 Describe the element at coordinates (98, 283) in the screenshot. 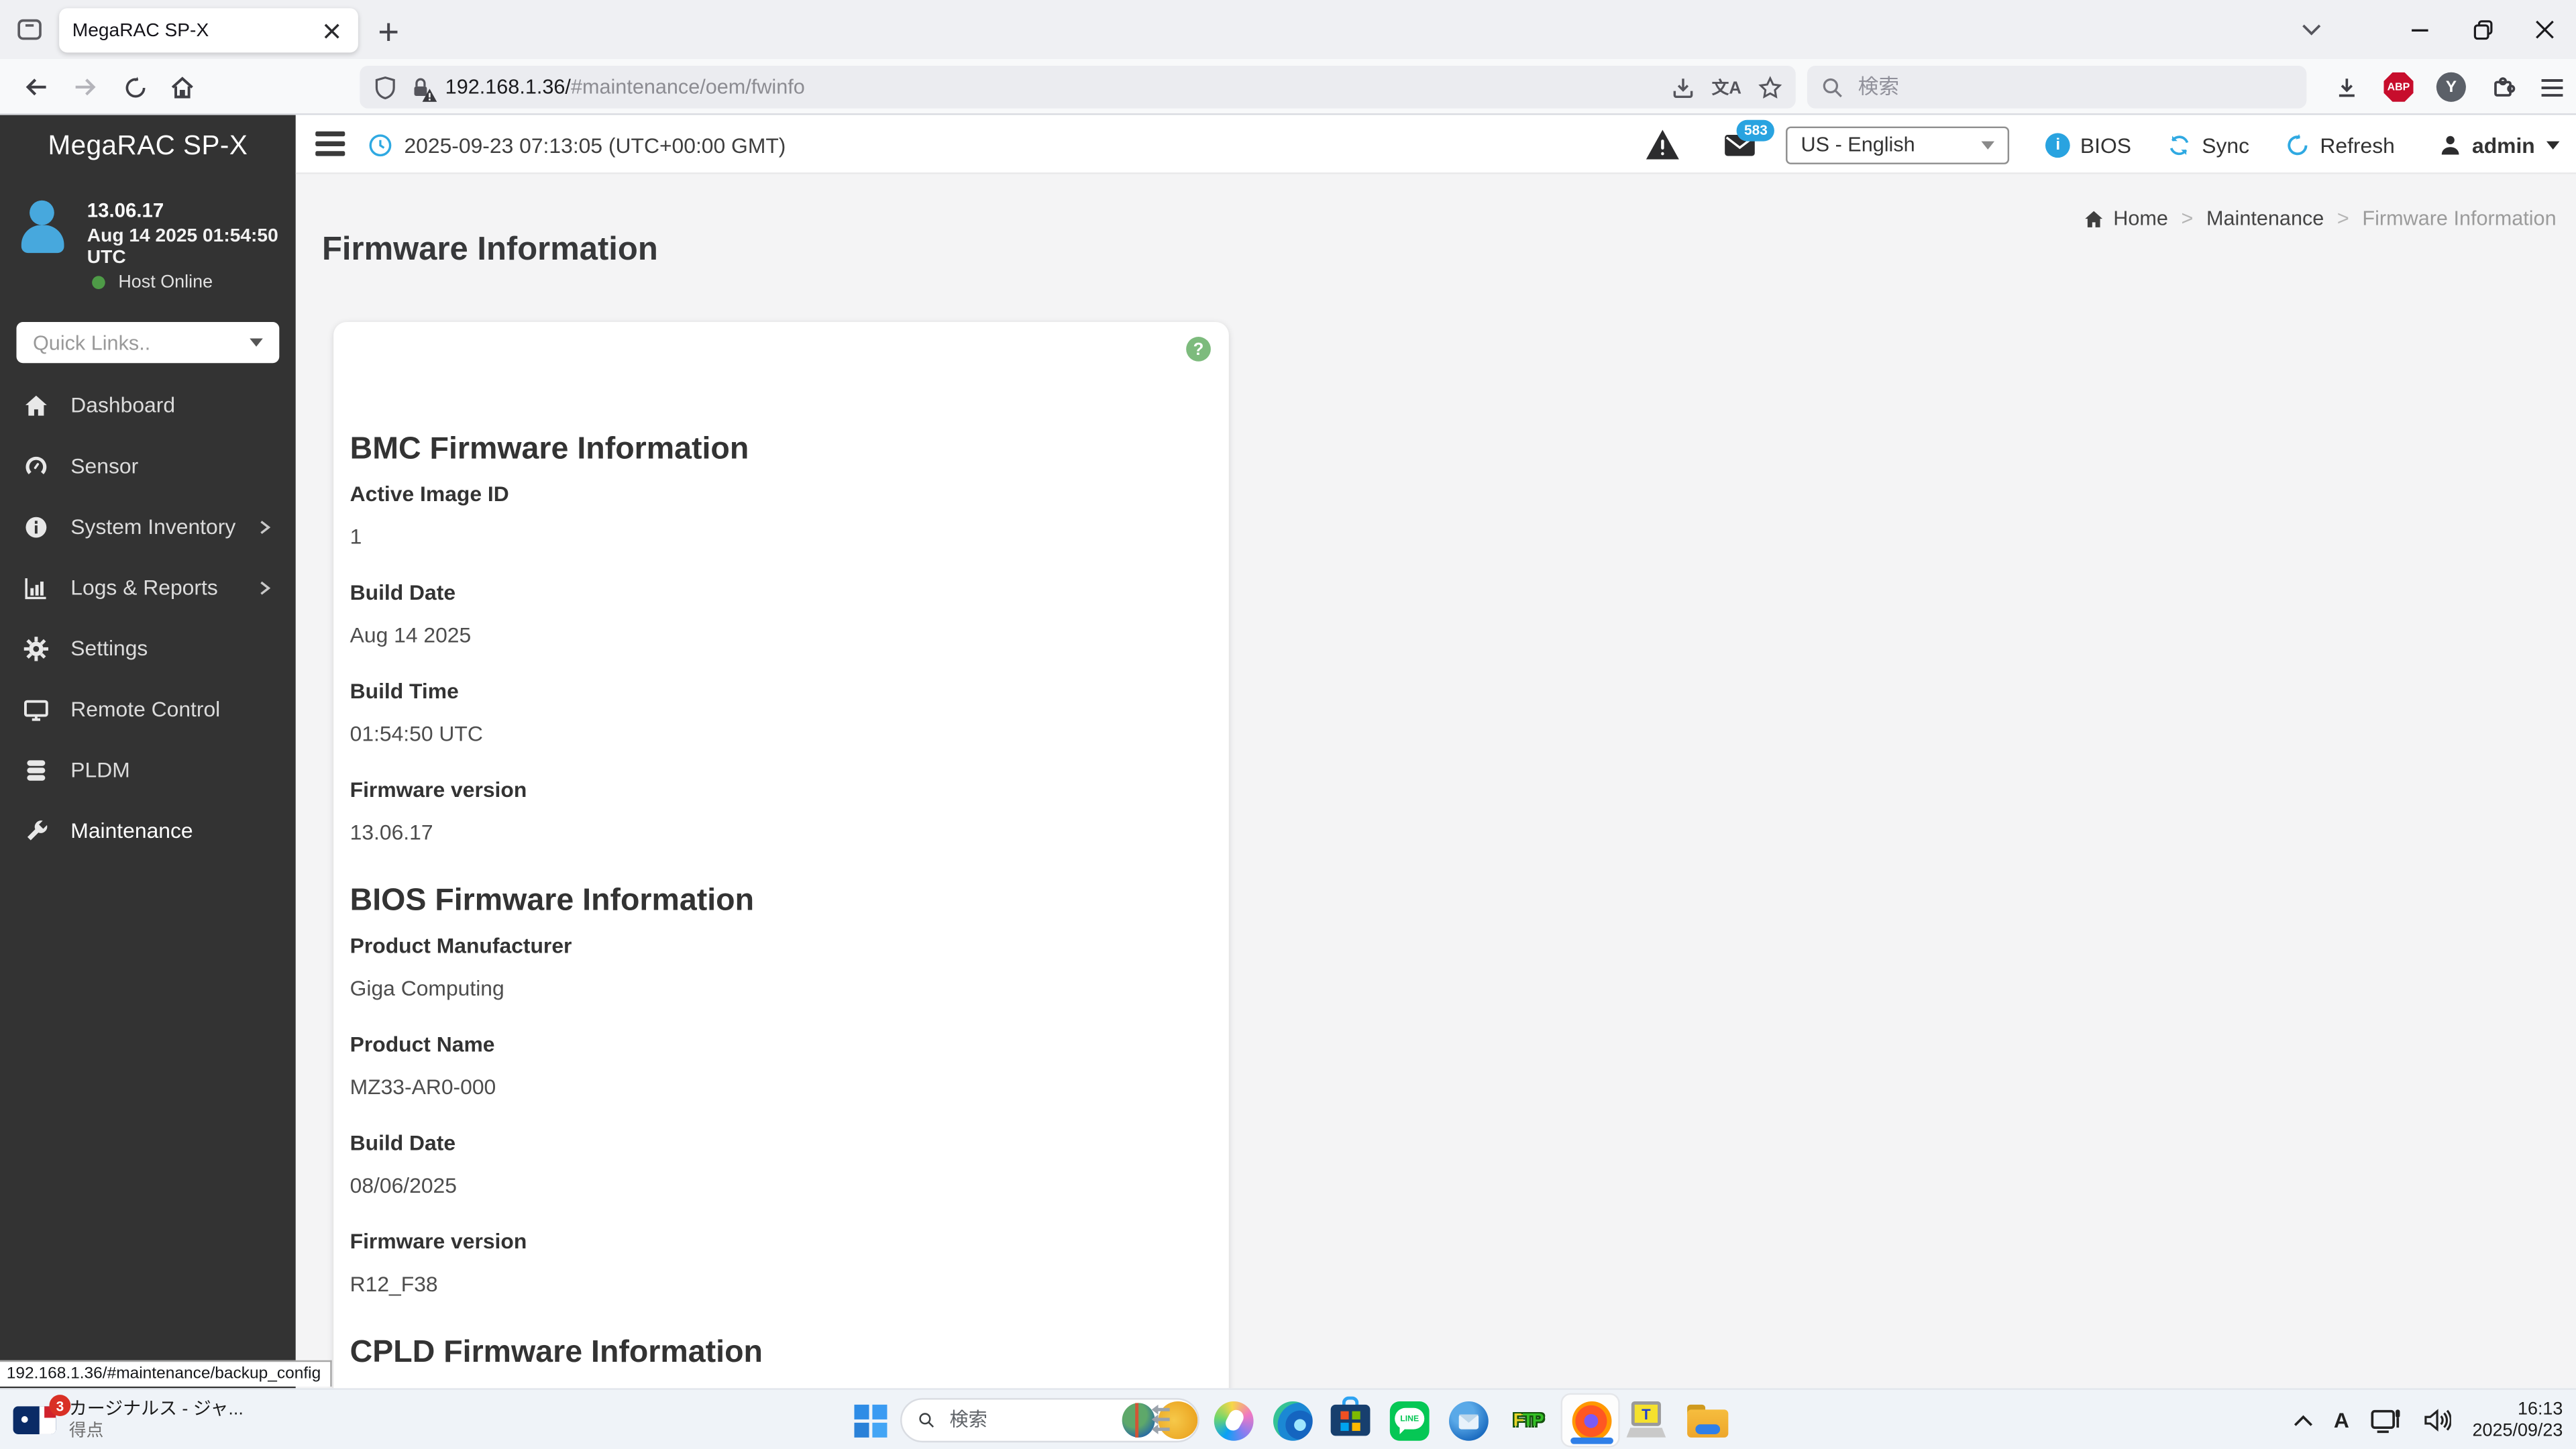

I see `host-online-dot` at that location.